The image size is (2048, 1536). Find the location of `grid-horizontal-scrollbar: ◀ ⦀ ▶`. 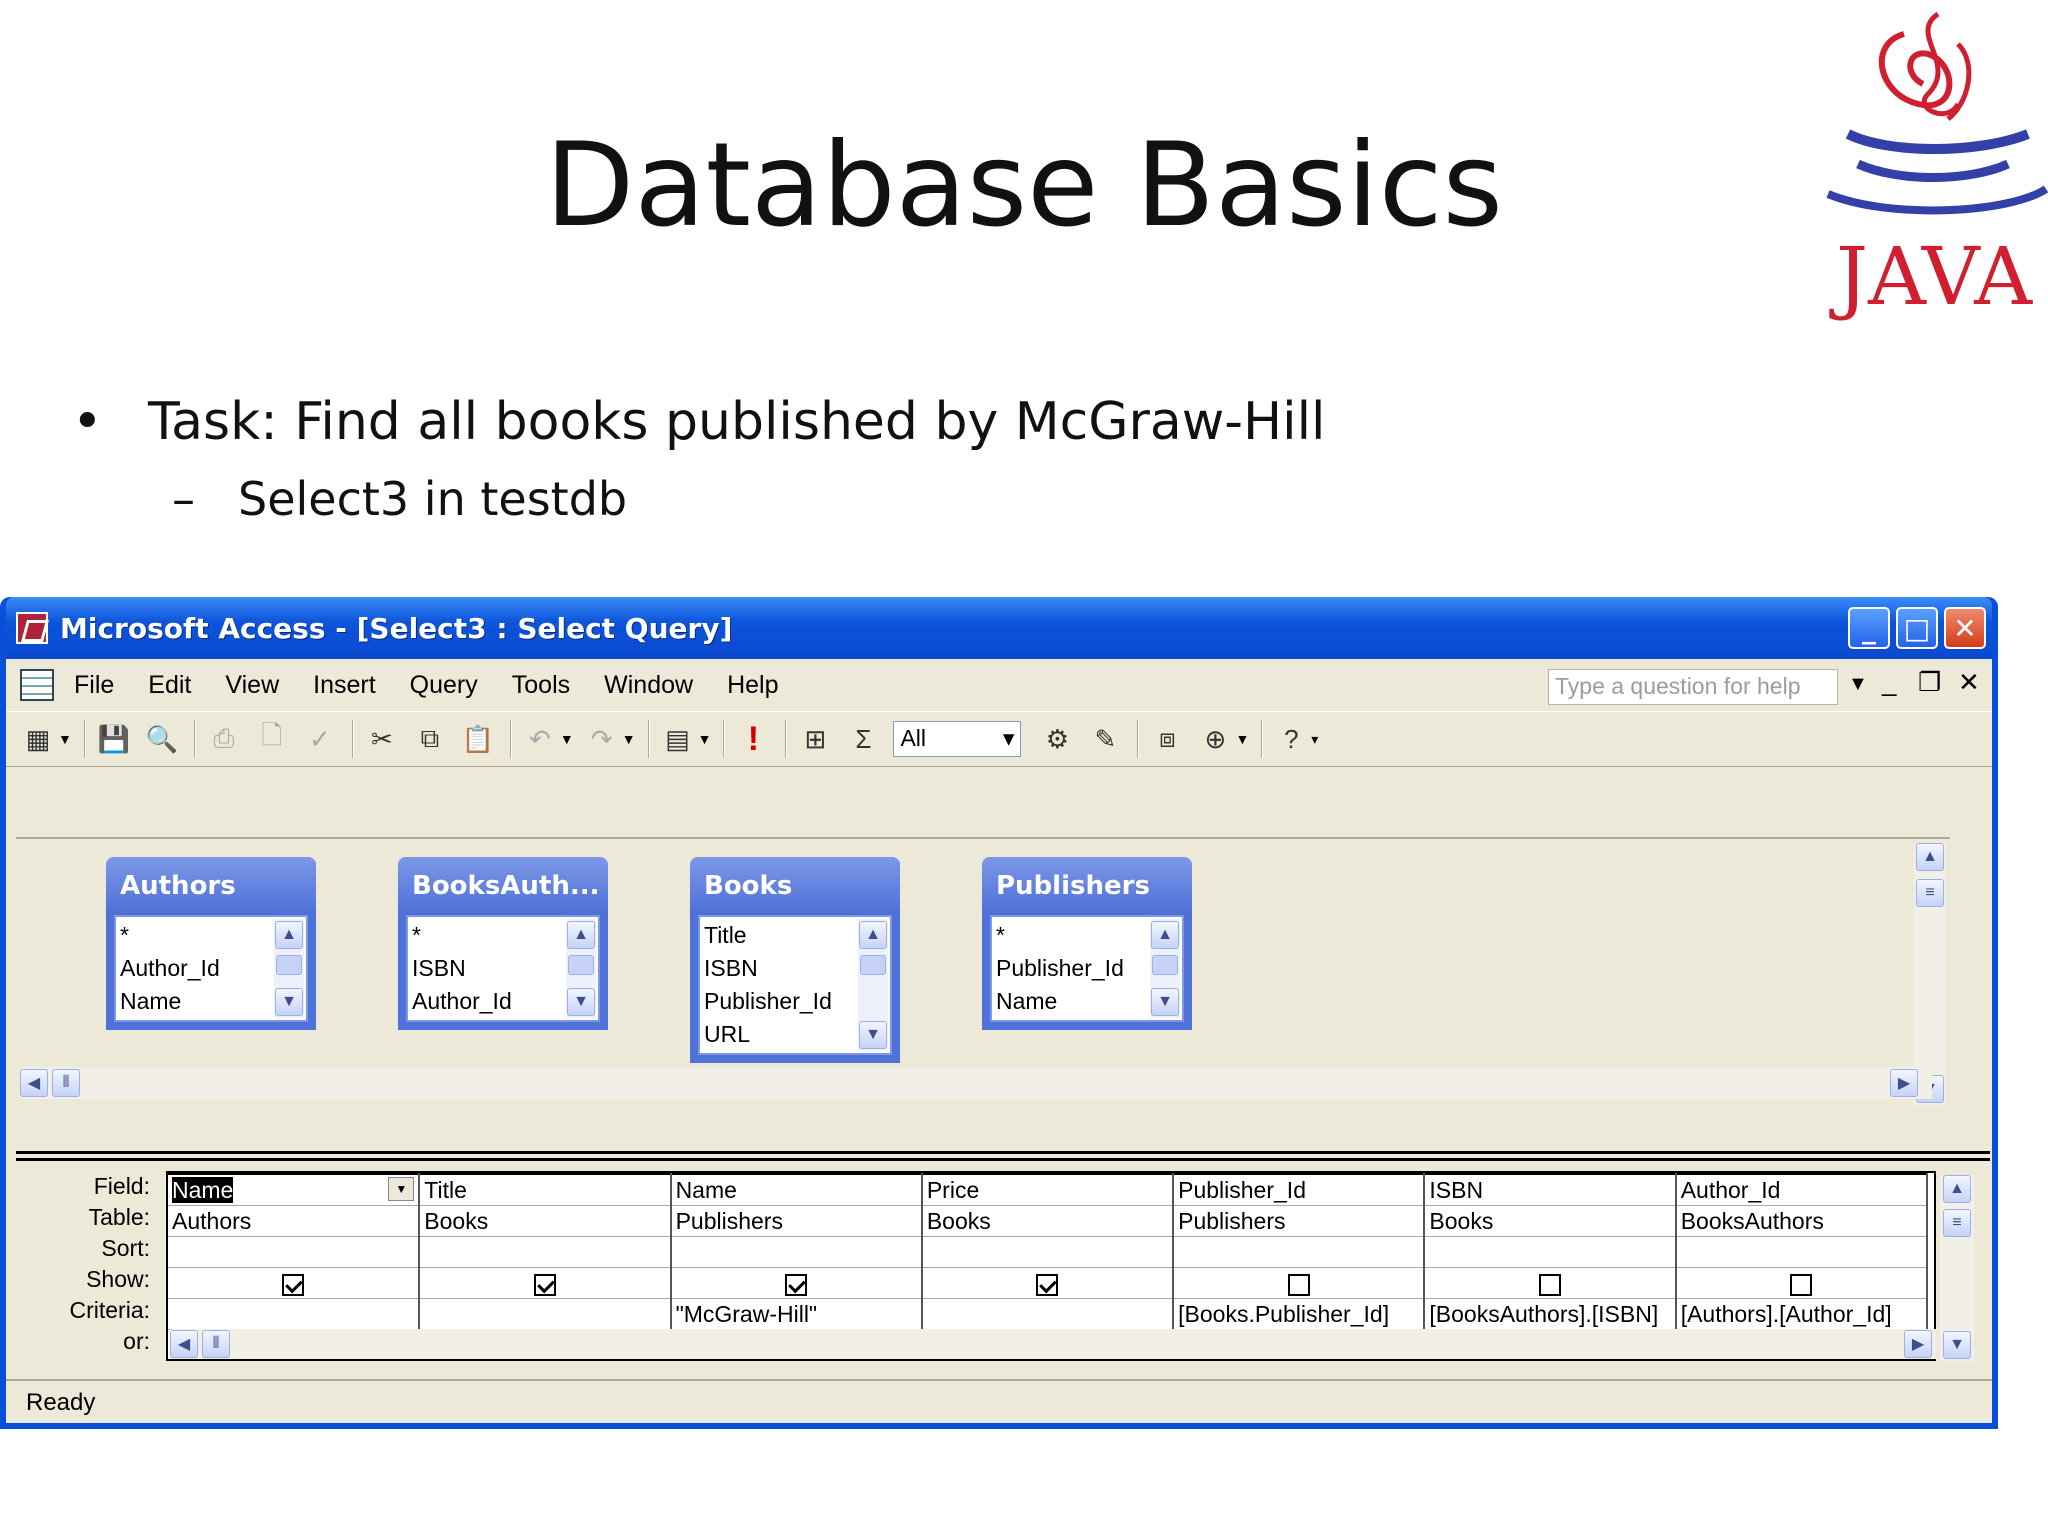

grid-horizontal-scrollbar: ◀ ⦀ ▶ is located at coordinates (1053, 1344).